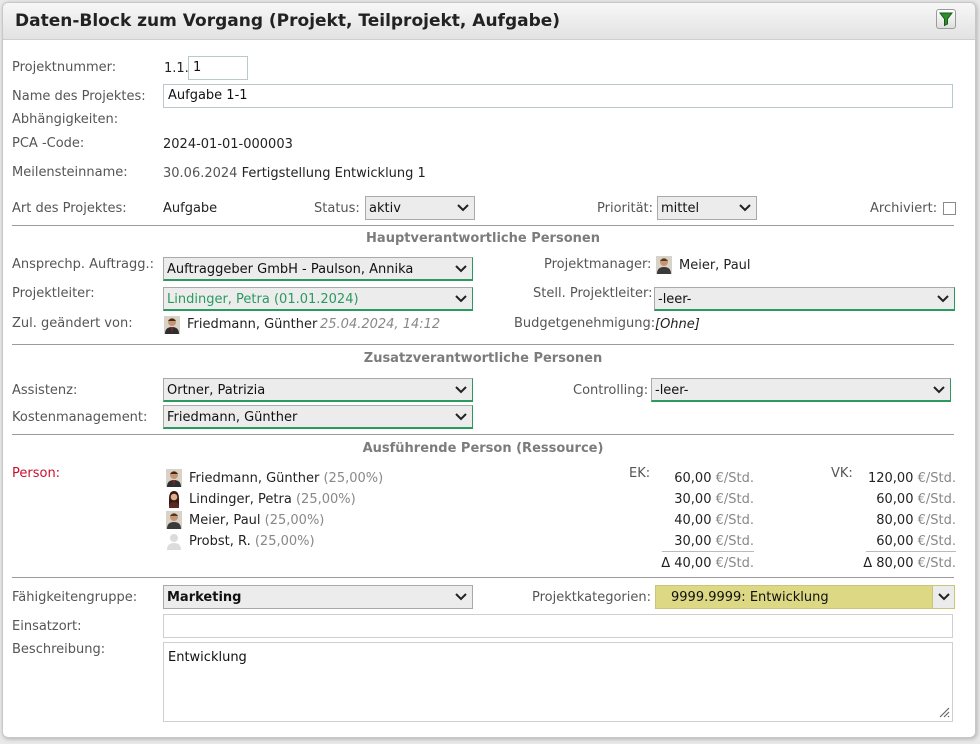  I want to click on beschreibung-label: Beschreibung:, so click(59, 649).